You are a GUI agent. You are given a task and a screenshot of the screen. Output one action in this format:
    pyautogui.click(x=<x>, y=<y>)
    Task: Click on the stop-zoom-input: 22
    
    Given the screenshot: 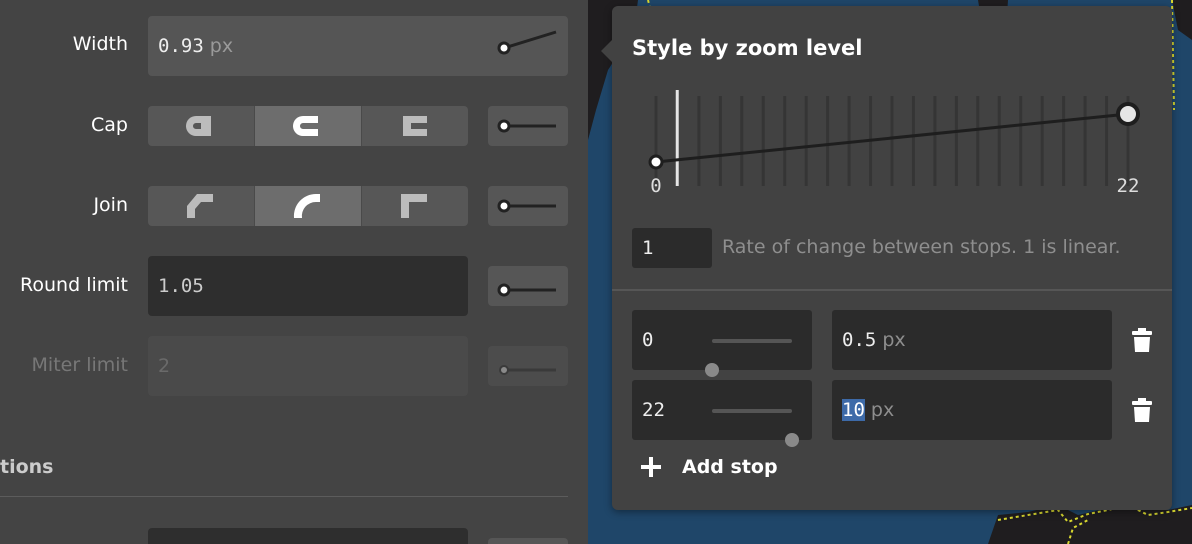 What is the action you would take?
    pyautogui.click(x=722, y=413)
    